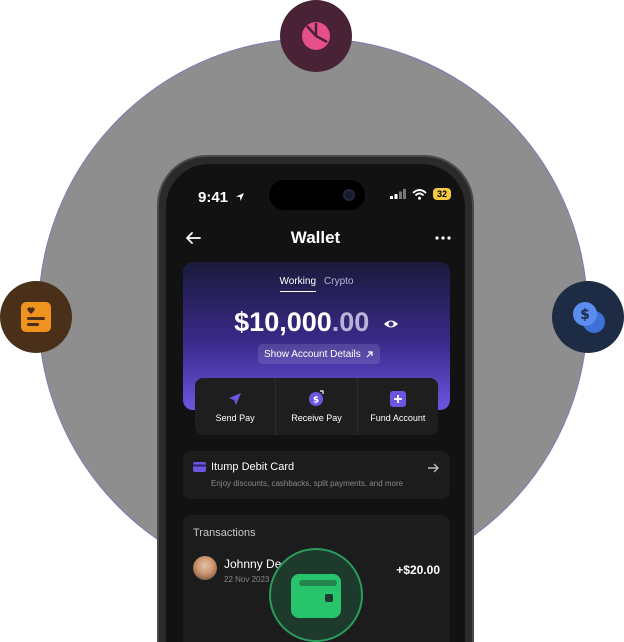 This screenshot has height=642, width=624. Describe the element at coordinates (312, 354) in the screenshot. I see `show-account-details-label: Show Account Details` at that location.